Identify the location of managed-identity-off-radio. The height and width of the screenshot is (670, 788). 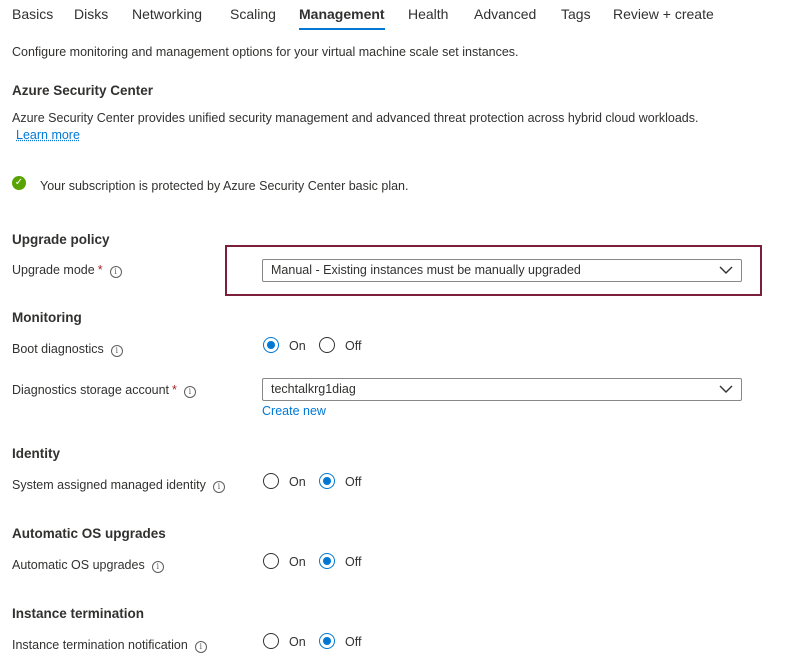
(327, 481).